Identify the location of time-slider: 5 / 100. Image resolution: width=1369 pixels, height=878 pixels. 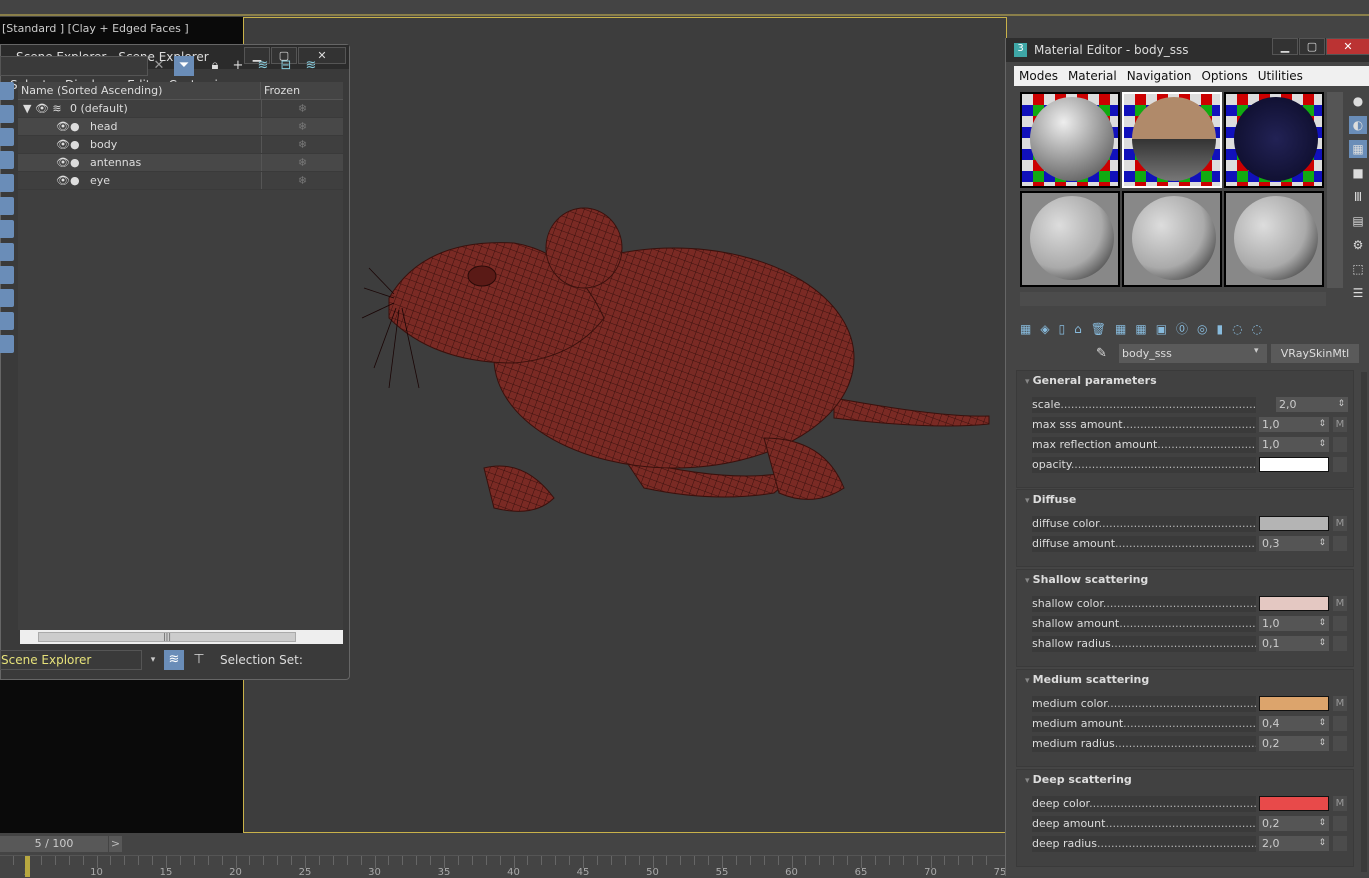
(54, 844).